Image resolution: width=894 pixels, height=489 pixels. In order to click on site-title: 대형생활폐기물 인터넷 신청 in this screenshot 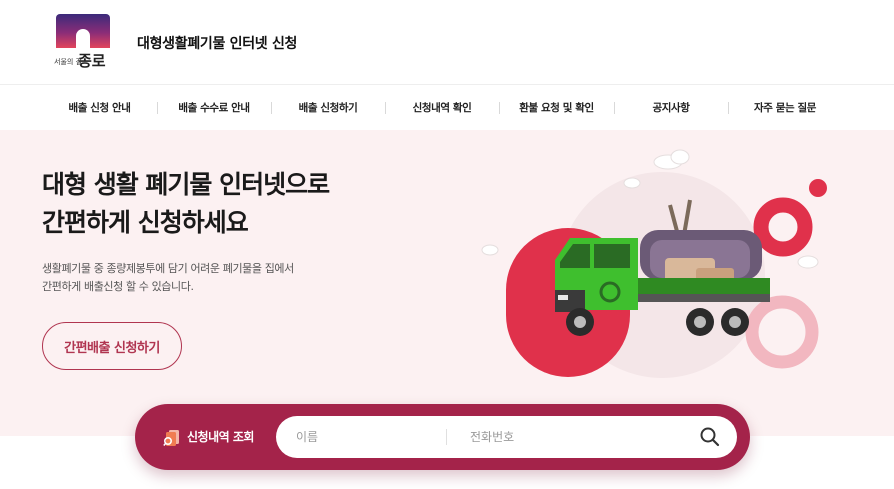, I will do `click(217, 43)`.